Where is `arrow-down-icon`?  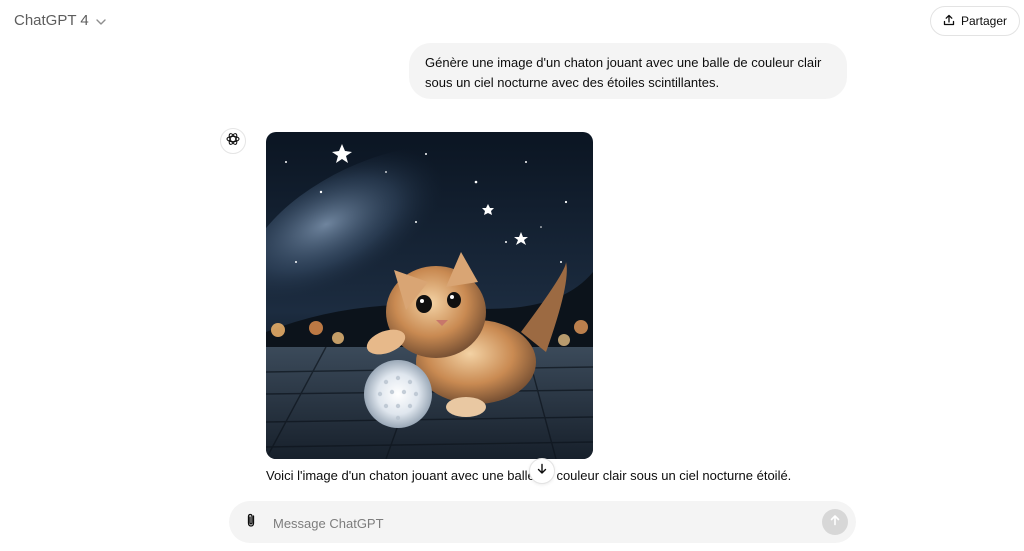
arrow-down-icon is located at coordinates (542, 471).